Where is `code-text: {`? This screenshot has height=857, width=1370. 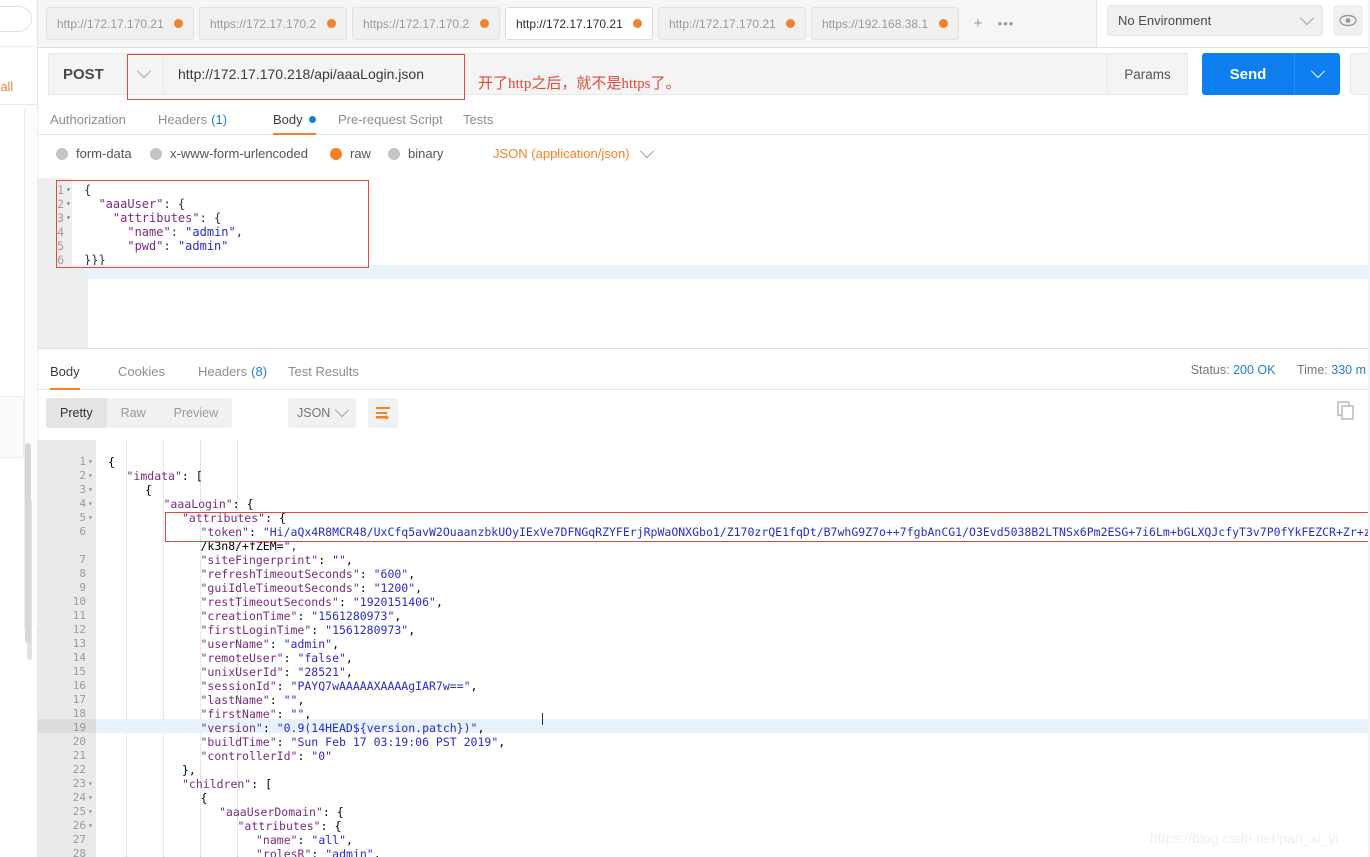
code-text: { is located at coordinates (88, 190).